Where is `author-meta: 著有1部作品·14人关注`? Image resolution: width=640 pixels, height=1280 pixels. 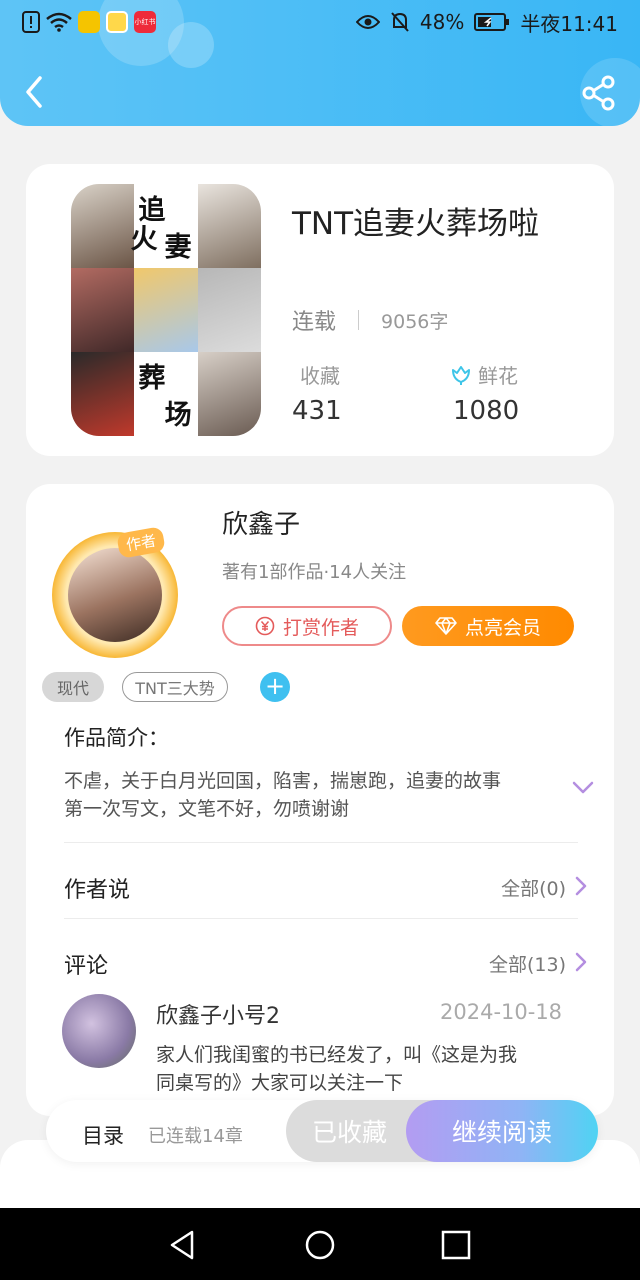 author-meta: 著有1部作品·14人关注 is located at coordinates (314, 572).